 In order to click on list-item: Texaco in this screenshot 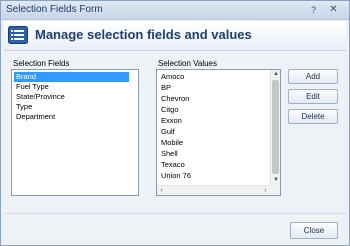, I will do `click(213, 165)`.